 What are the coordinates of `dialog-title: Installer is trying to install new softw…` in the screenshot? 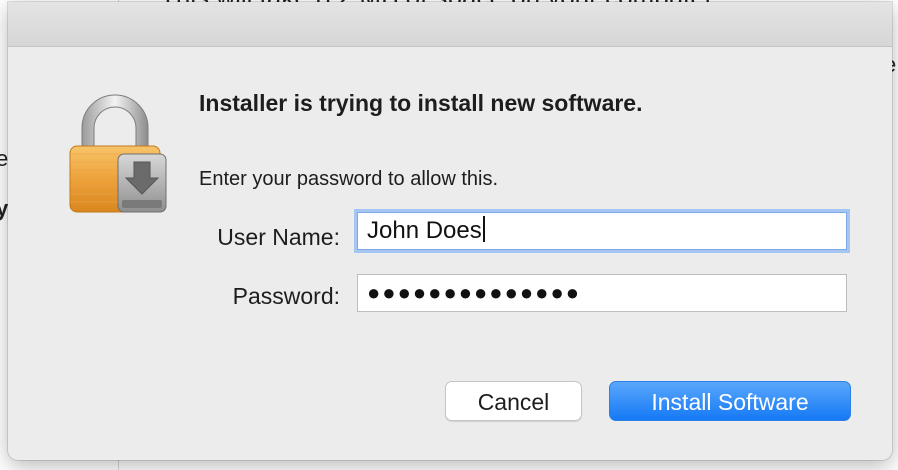 It's located at (421, 103).